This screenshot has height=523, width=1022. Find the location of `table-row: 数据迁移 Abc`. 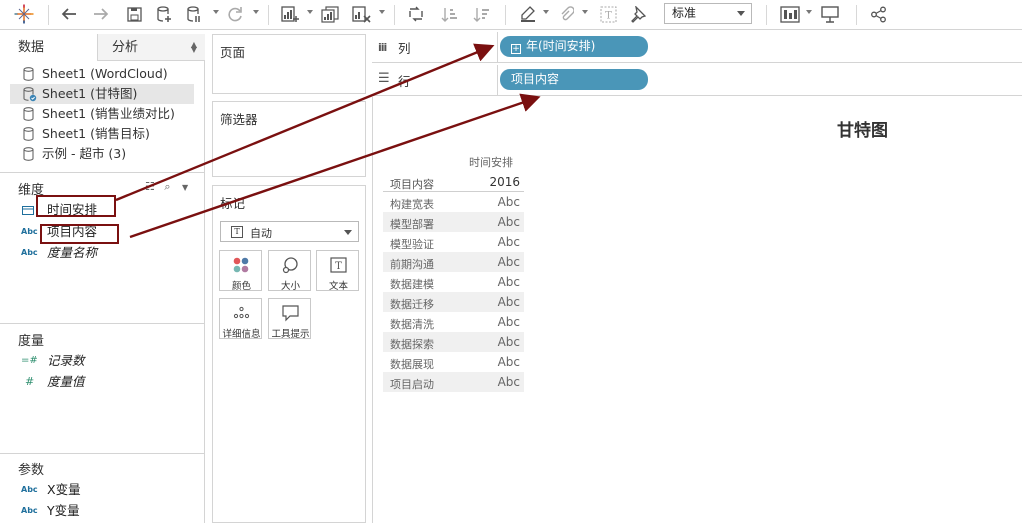

table-row: 数据迁移 Abc is located at coordinates (453, 302).